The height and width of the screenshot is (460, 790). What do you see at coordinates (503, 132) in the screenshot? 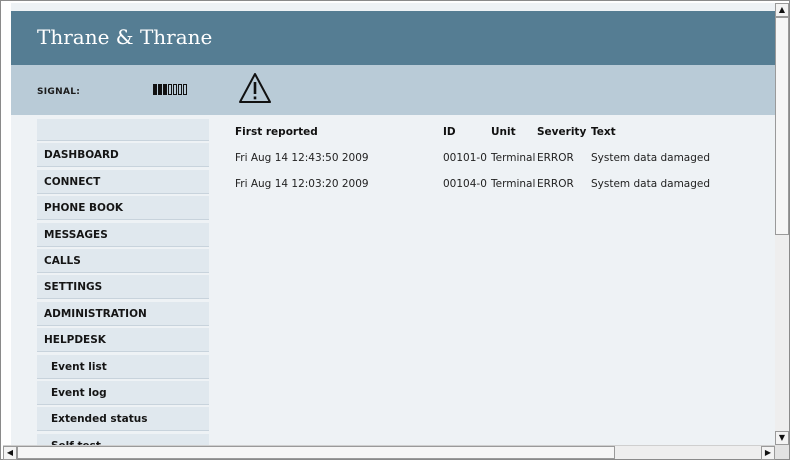
I see `column-header-unit: Unit` at bounding box center [503, 132].